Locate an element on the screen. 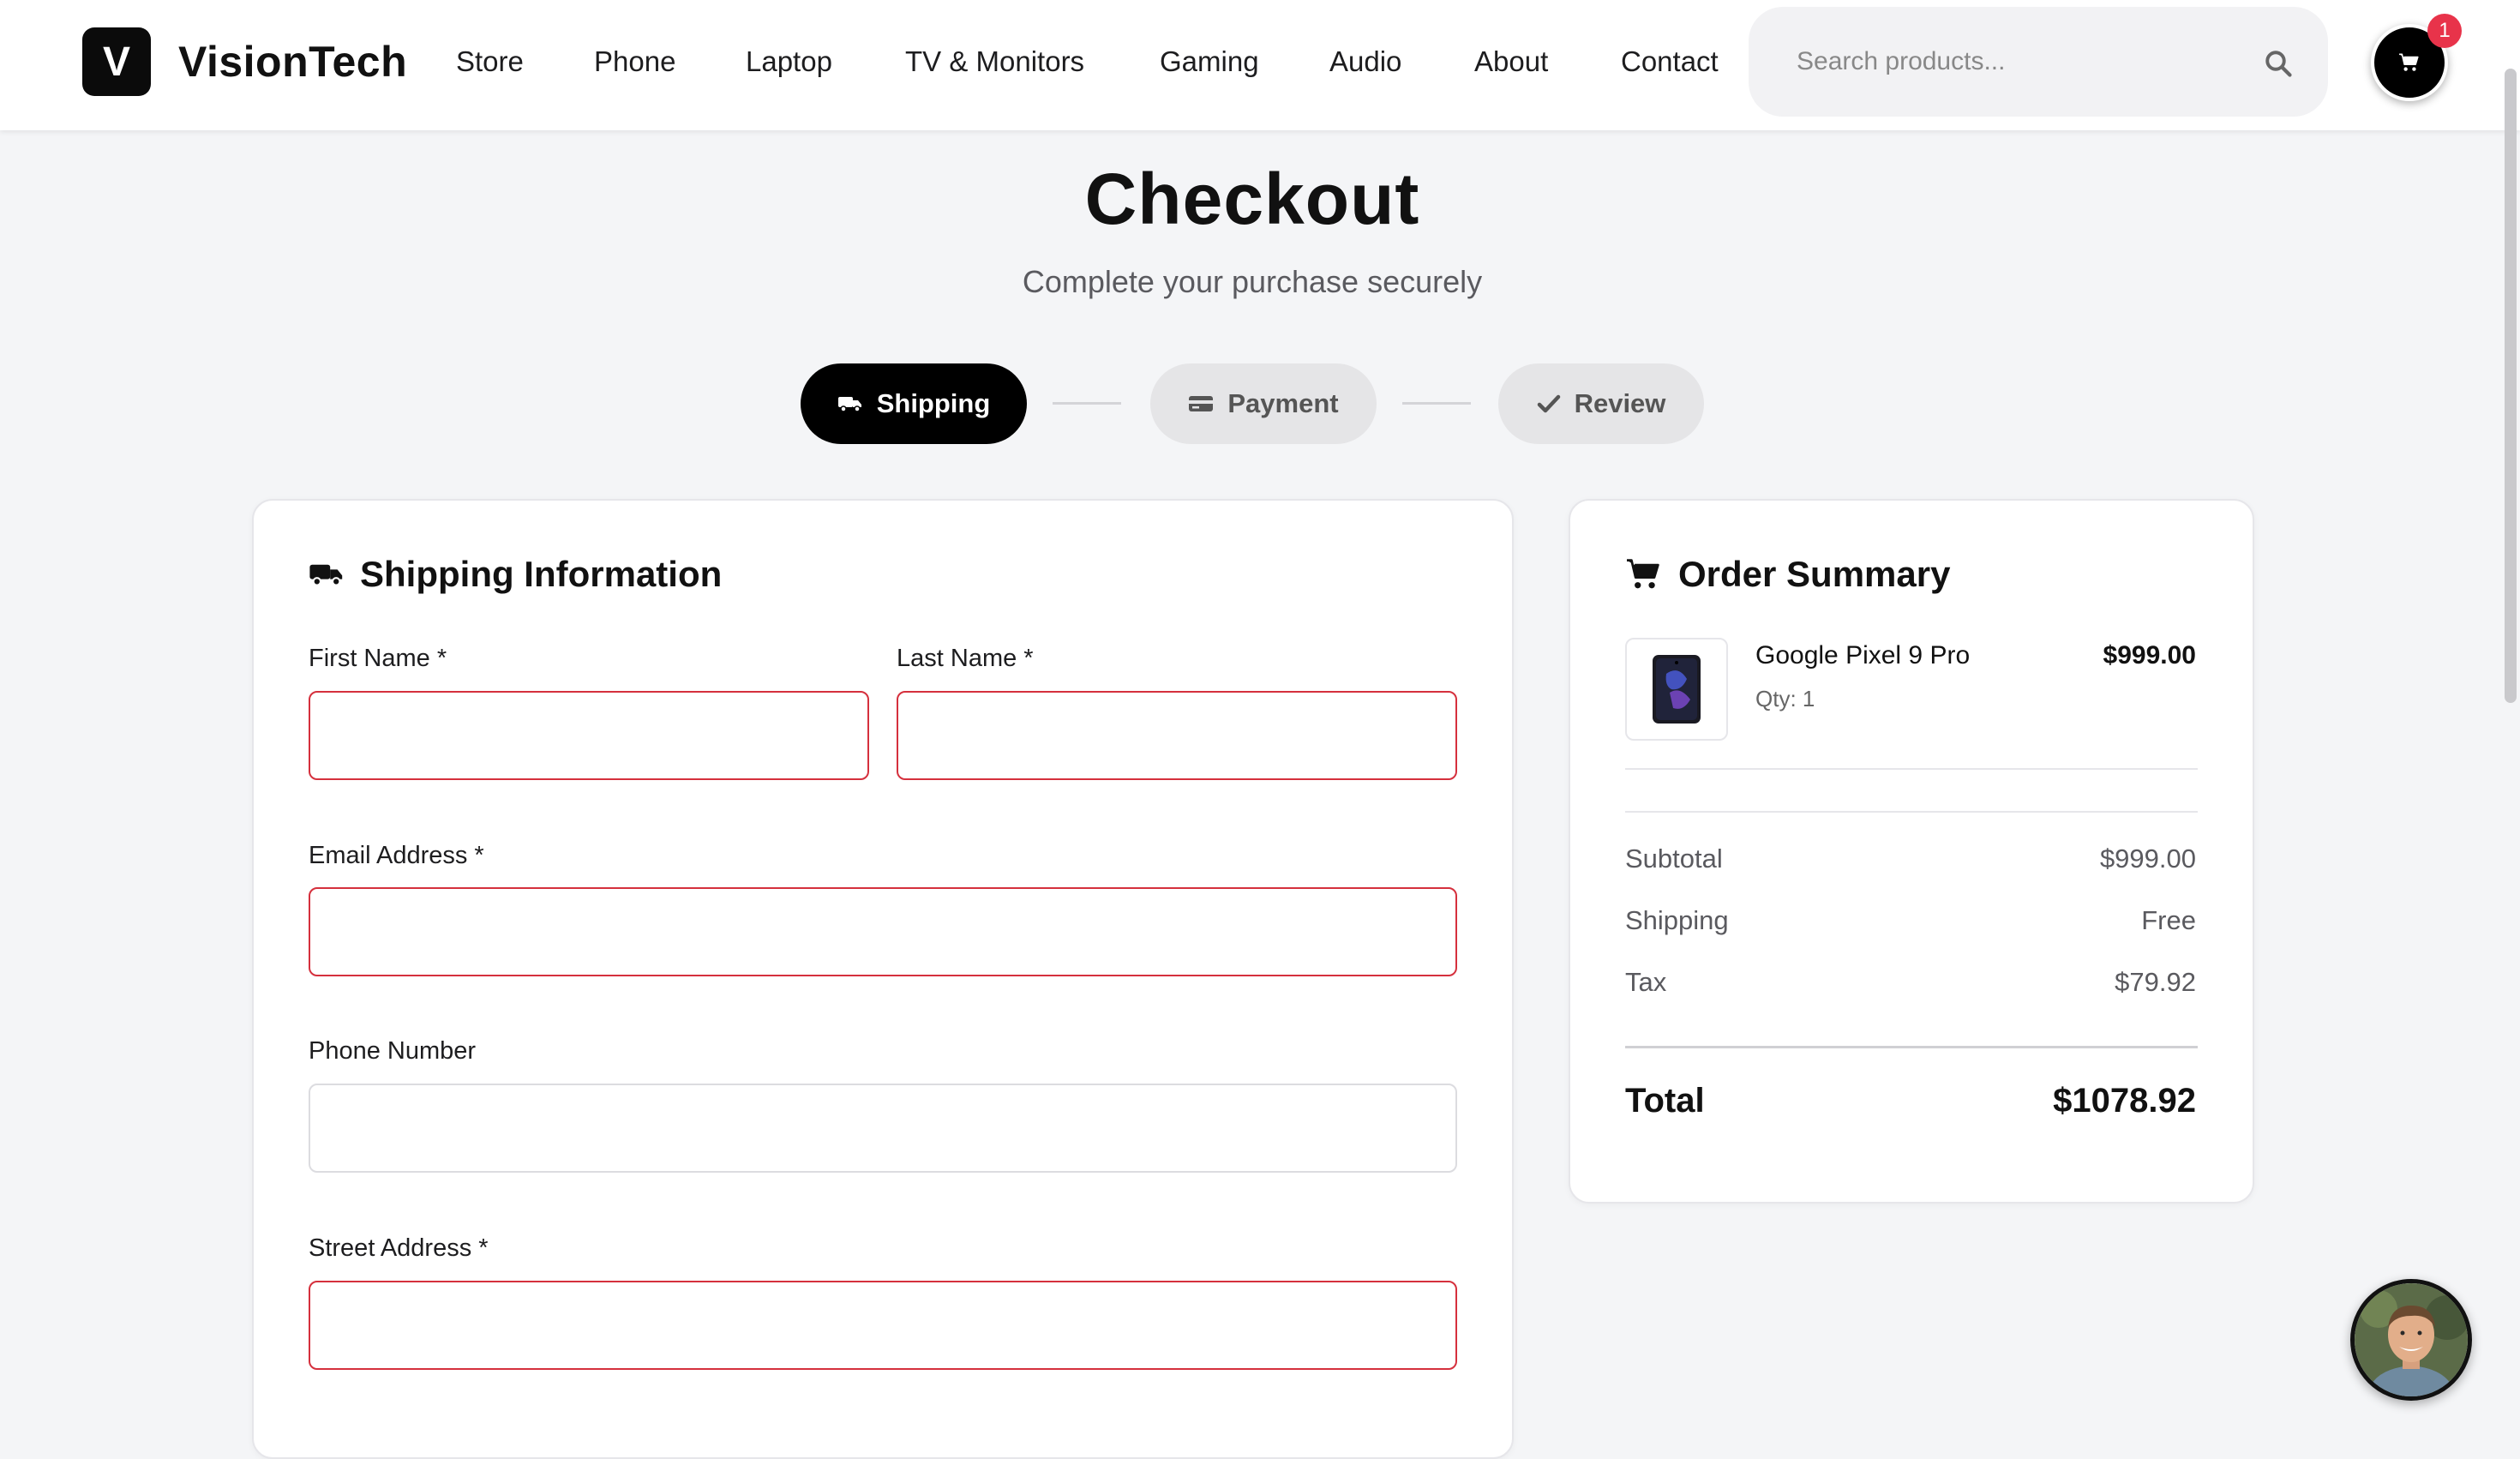 Image resolution: width=2520 pixels, height=1459 pixels. step-payment-label: Payment is located at coordinates (1283, 403).